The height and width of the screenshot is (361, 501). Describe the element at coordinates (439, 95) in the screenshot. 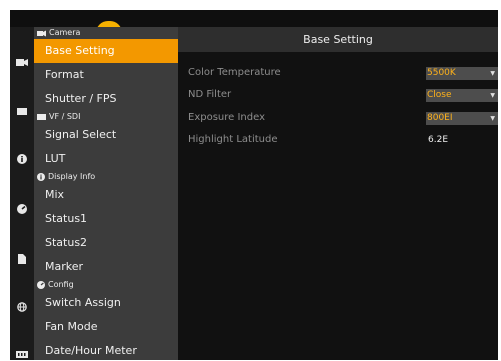

I see `select-value: Close` at that location.